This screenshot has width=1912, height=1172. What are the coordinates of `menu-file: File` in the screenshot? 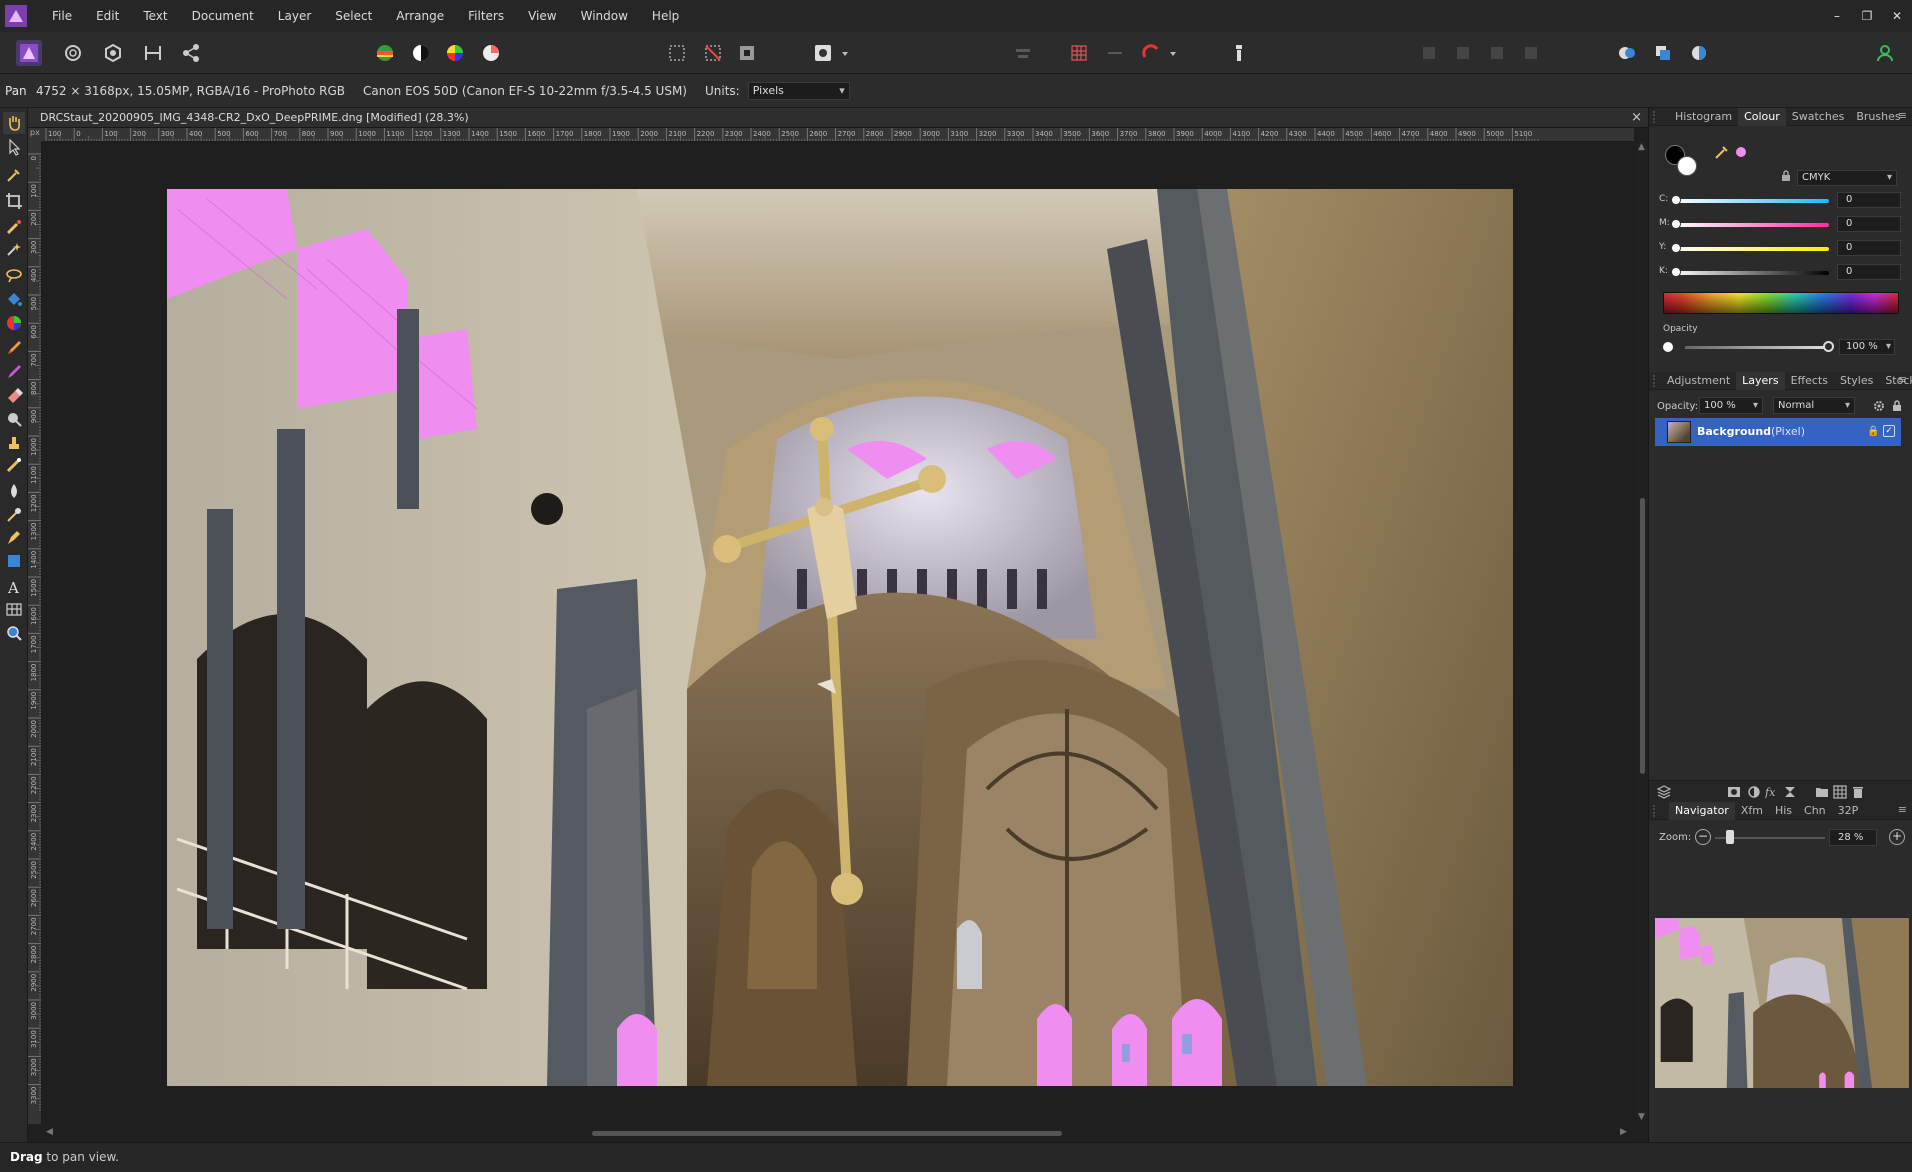 It's located at (62, 16).